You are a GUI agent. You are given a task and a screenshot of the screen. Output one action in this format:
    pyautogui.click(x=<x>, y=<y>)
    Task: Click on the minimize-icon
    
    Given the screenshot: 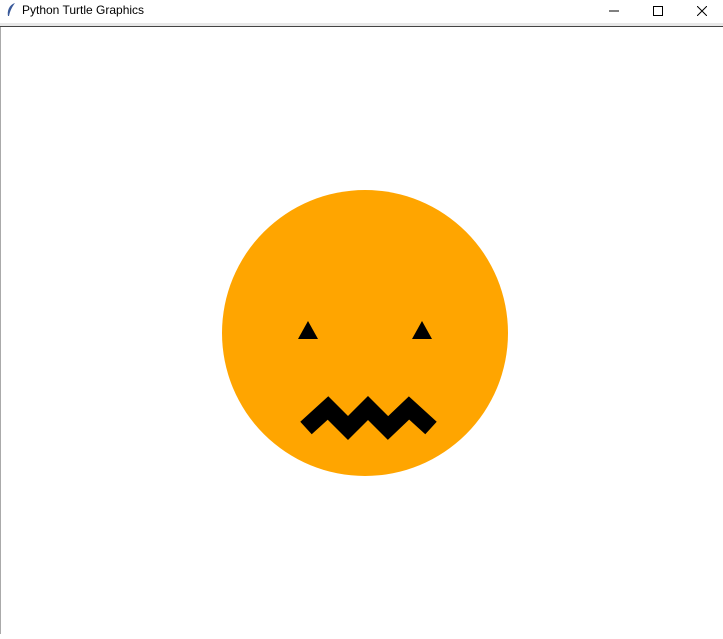 What is the action you would take?
    pyautogui.click(x=614, y=11)
    